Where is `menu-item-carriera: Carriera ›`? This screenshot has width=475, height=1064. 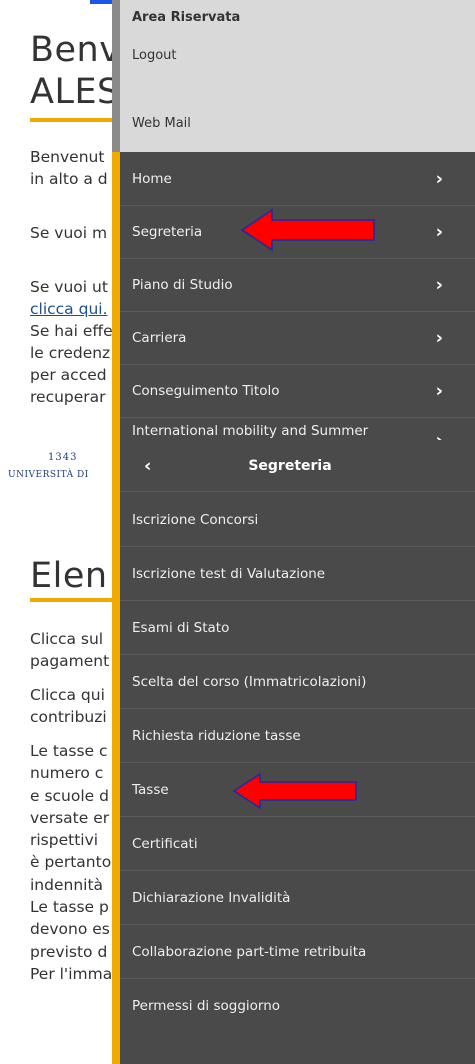
menu-item-carriera: Carriera › is located at coordinates (297, 338).